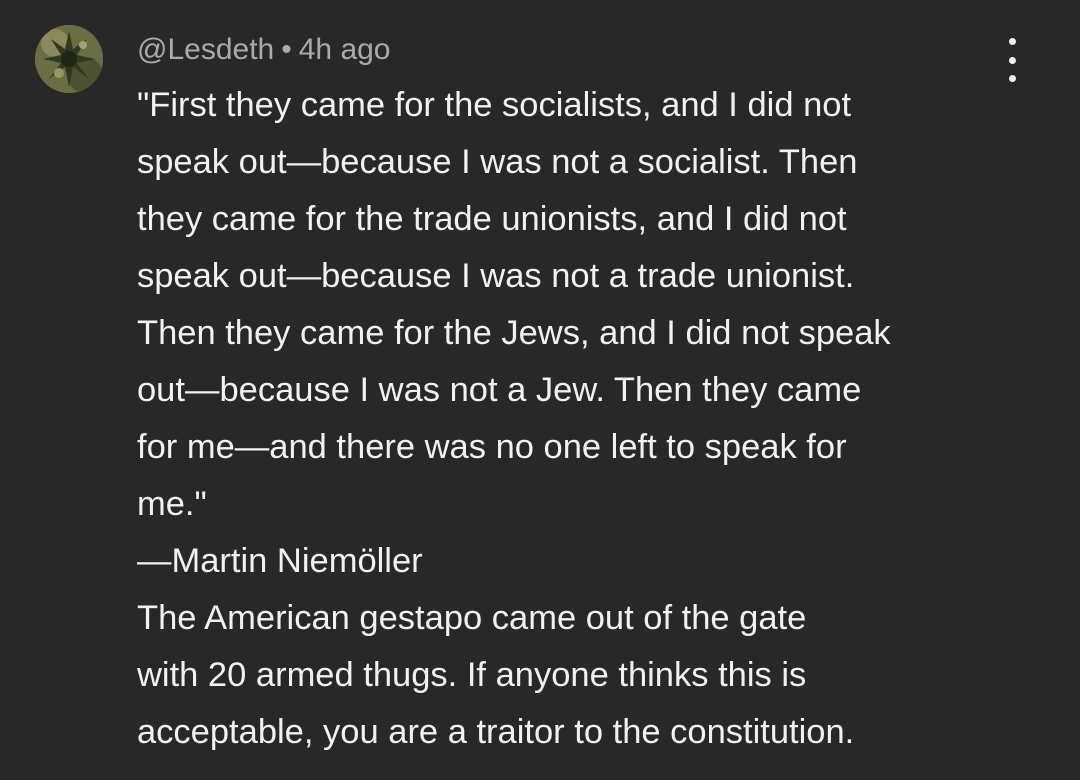  I want to click on comment-header: @Lesdeth • 4h ago, so click(264, 50).